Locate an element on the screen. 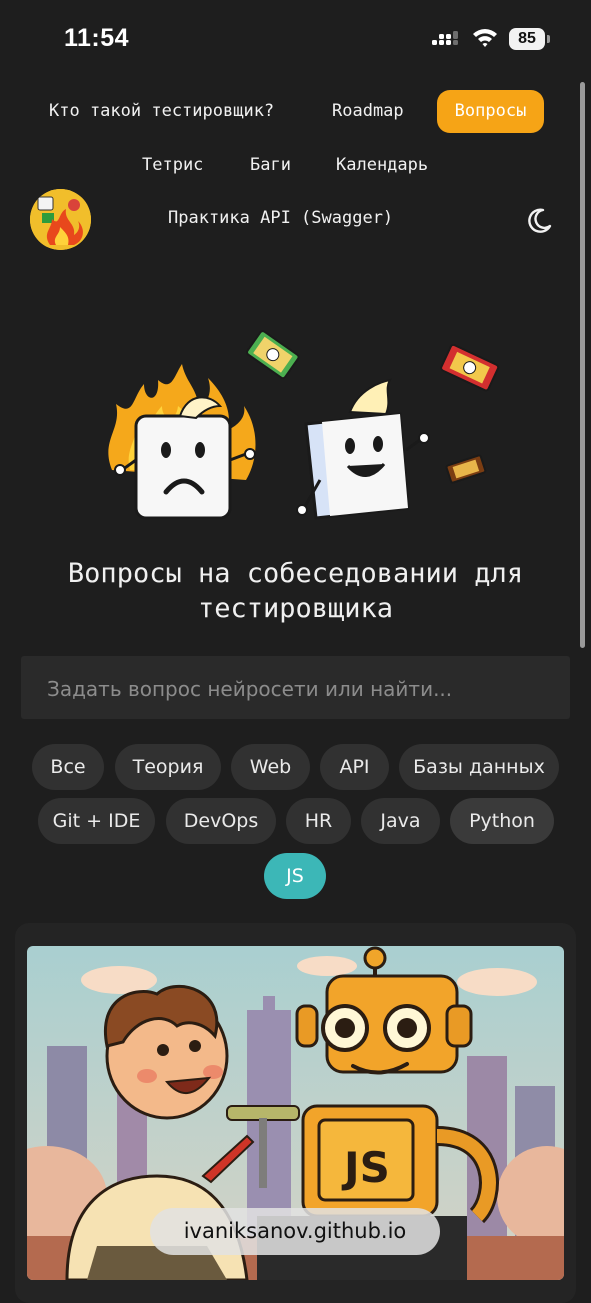  chip-web: Web is located at coordinates (270, 767).